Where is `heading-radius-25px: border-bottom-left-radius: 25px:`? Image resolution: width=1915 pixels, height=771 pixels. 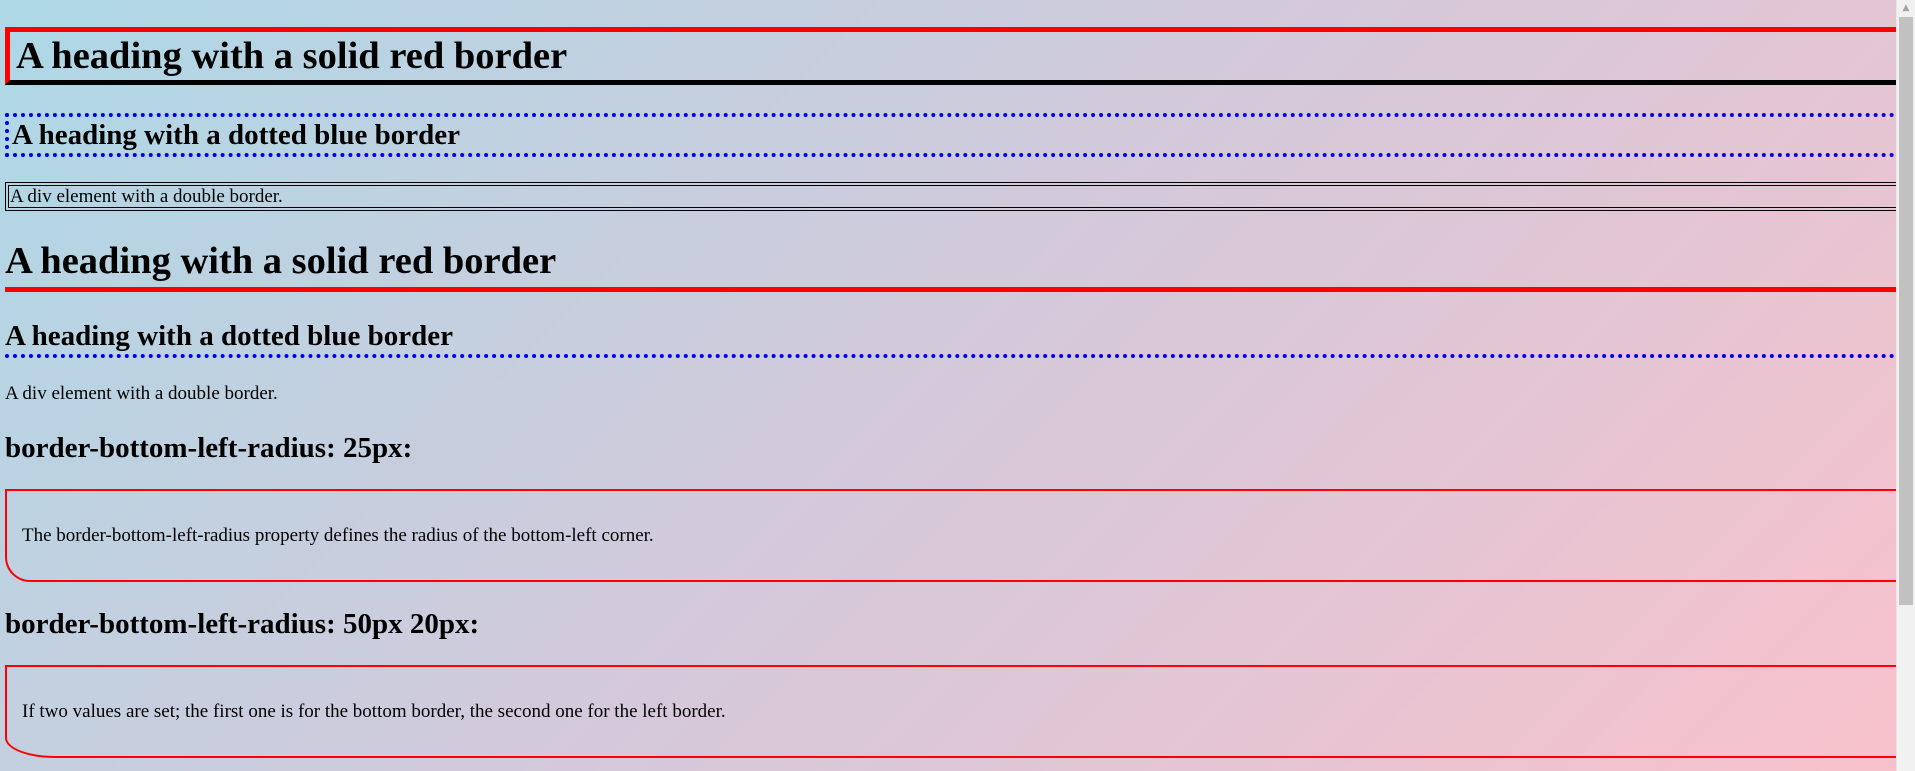 heading-radius-25px: border-bottom-left-radius: 25px: is located at coordinates (209, 448).